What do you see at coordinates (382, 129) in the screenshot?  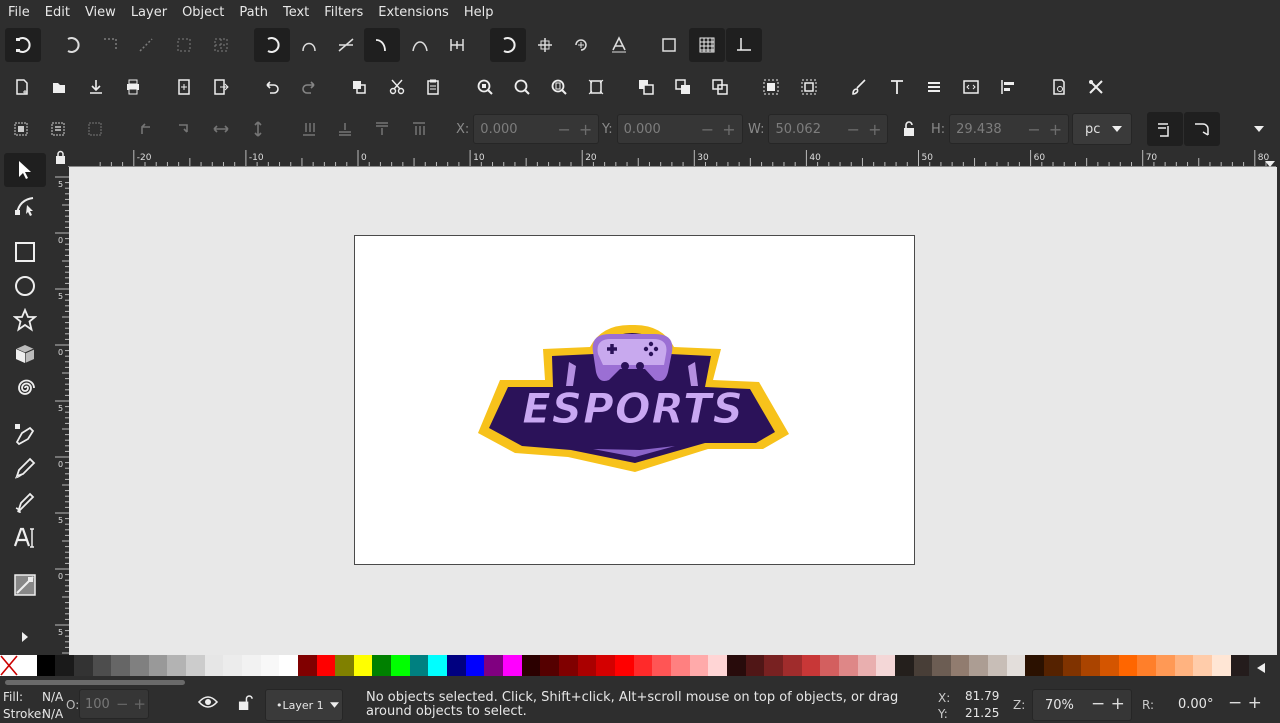 I see `raise-button` at bounding box center [382, 129].